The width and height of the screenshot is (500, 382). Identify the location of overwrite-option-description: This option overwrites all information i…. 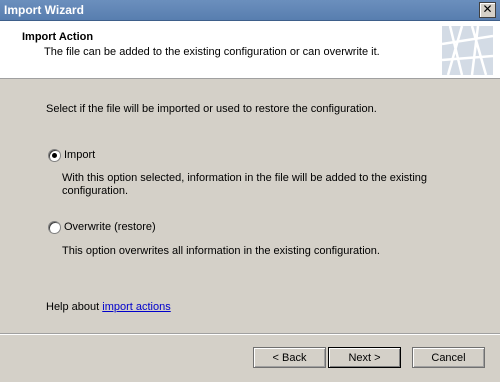
(221, 251).